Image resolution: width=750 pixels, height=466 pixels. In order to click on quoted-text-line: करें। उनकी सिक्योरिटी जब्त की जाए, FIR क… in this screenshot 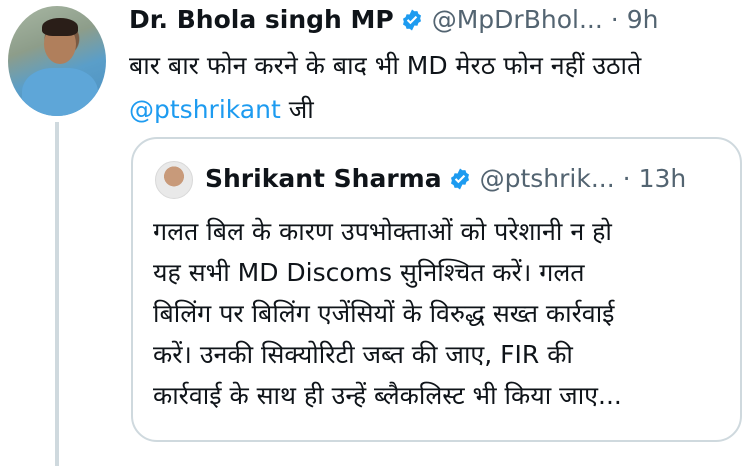, I will do `click(363, 354)`.